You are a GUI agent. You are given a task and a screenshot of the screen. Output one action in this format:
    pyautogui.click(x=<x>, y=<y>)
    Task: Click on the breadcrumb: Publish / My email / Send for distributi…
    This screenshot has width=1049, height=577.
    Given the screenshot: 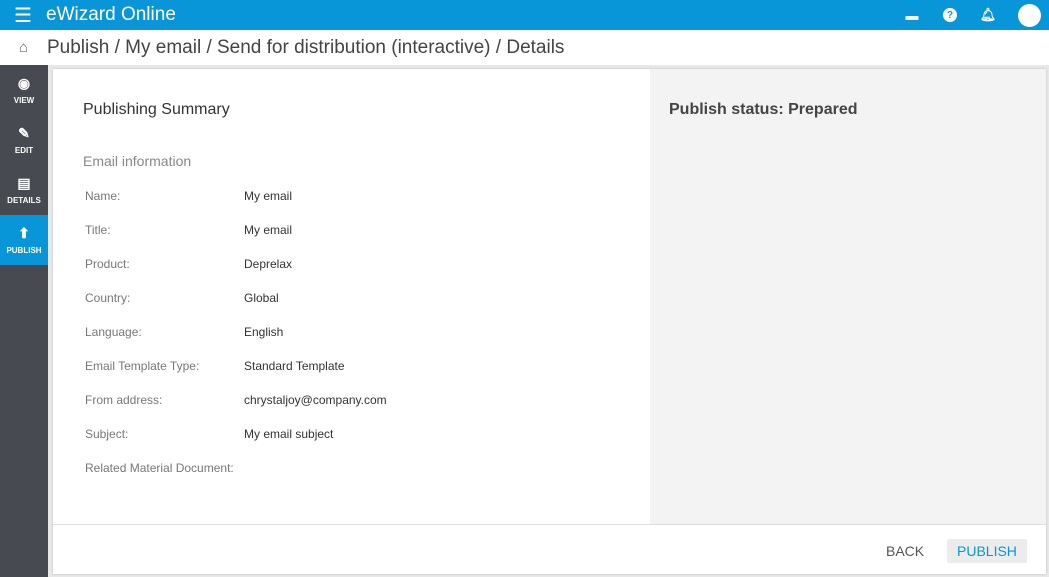 What is the action you would take?
    pyautogui.click(x=306, y=47)
    